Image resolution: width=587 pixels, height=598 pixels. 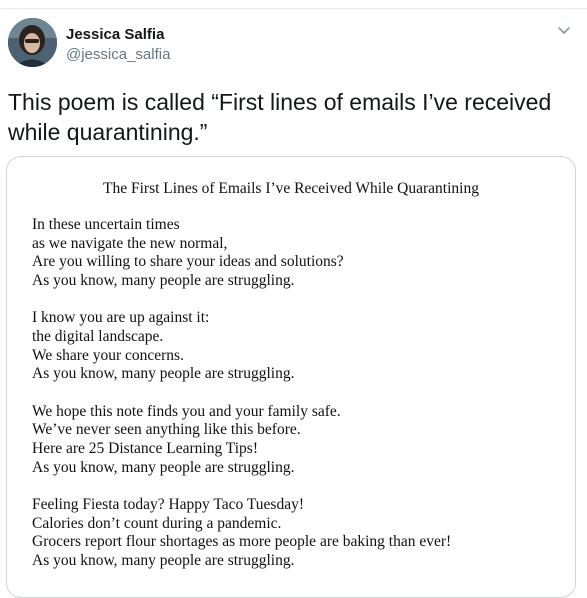 I want to click on poem-line: In these uncertain times, so click(x=106, y=224).